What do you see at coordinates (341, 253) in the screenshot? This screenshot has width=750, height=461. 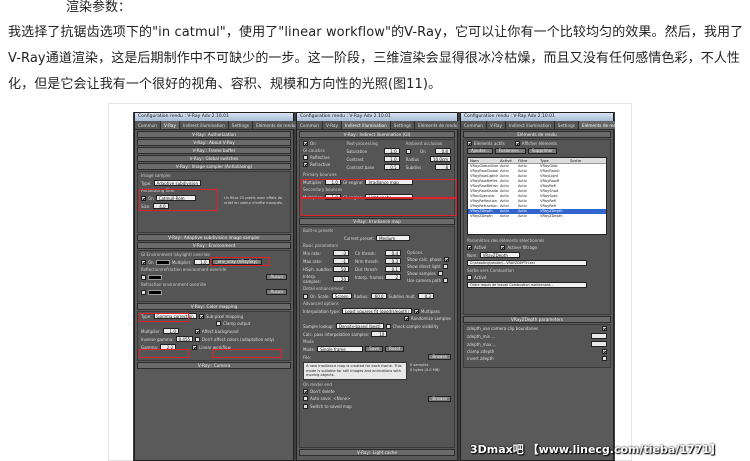 I see `min-rate-spinner: -3` at bounding box center [341, 253].